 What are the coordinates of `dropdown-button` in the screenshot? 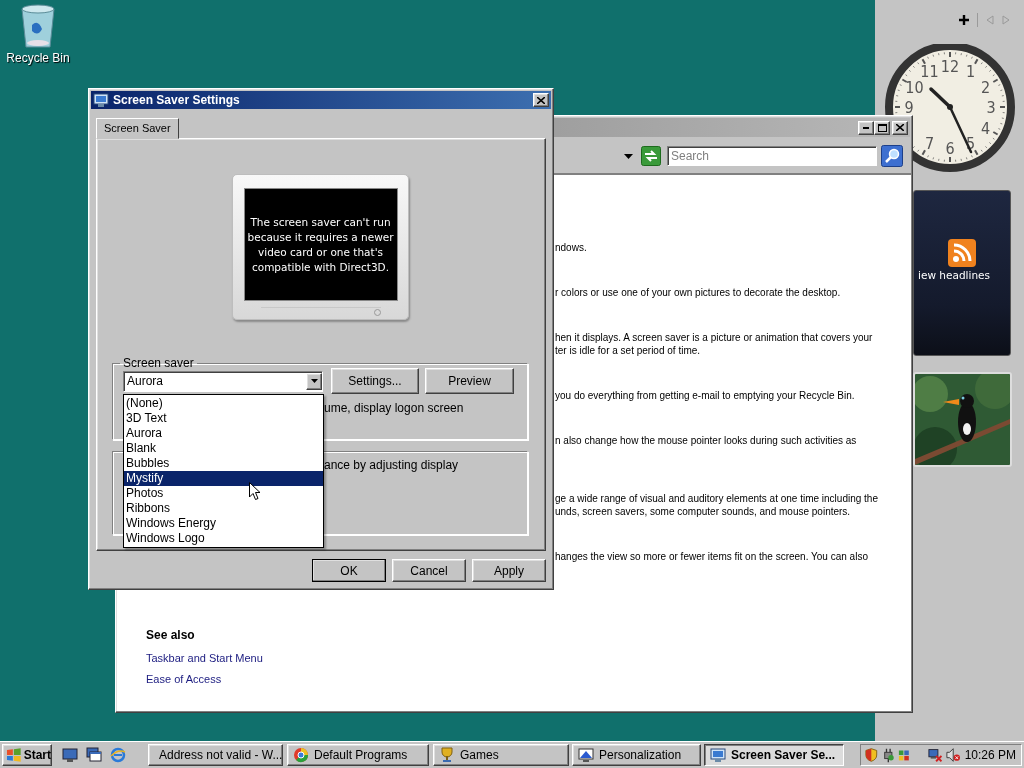 It's located at (314, 381).